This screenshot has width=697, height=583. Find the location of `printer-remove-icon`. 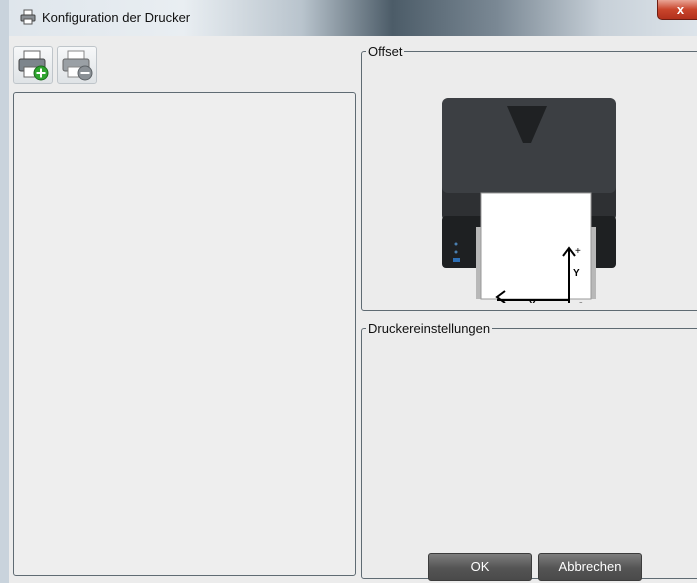

printer-remove-icon is located at coordinates (77, 65).